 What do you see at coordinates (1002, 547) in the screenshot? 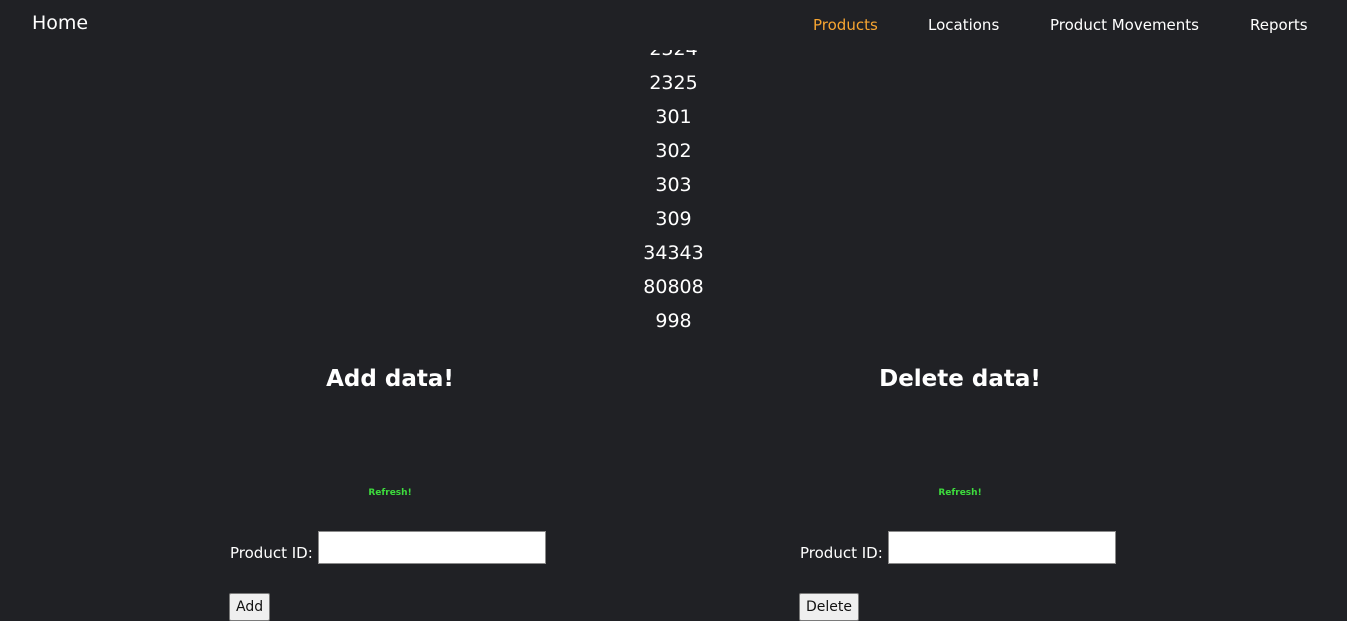
I see `delete-product-id-input` at bounding box center [1002, 547].